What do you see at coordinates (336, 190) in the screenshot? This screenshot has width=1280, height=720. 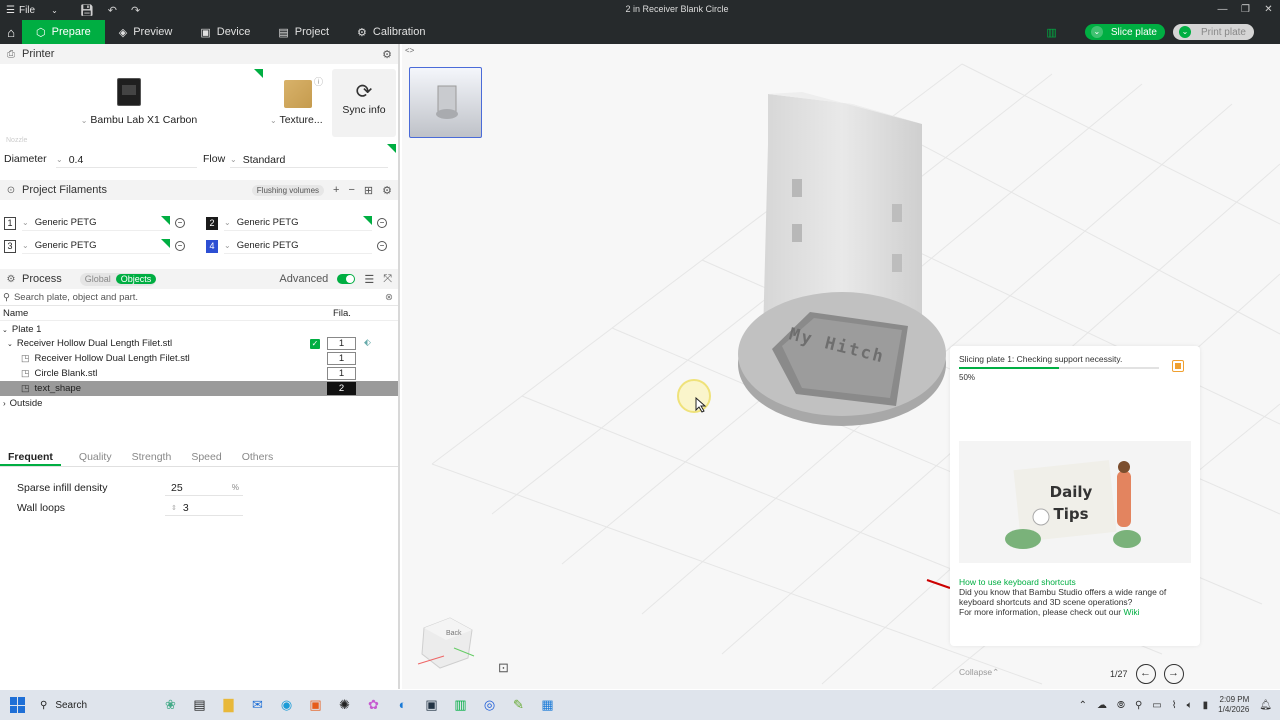 I see `add-icon: +` at bounding box center [336, 190].